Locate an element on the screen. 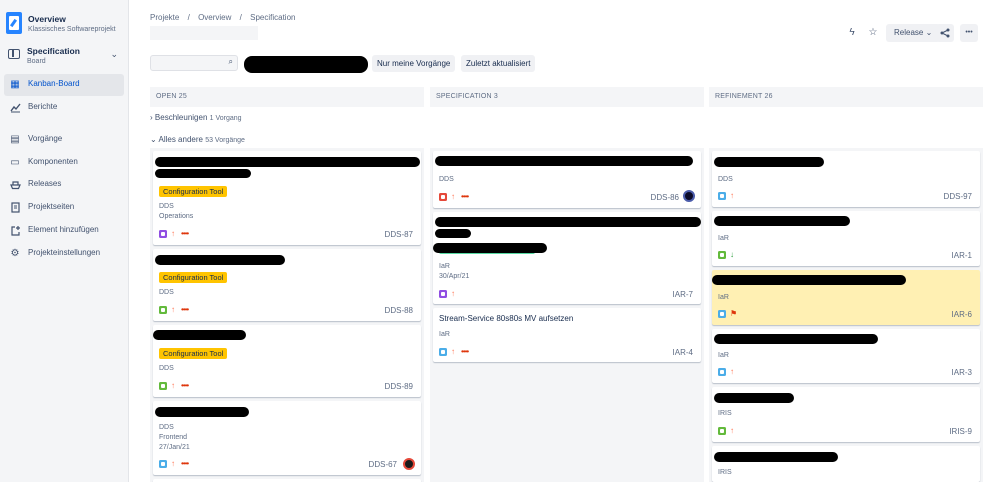 The height and width of the screenshot is (482, 999). bug-type-icon is located at coordinates (443, 197).